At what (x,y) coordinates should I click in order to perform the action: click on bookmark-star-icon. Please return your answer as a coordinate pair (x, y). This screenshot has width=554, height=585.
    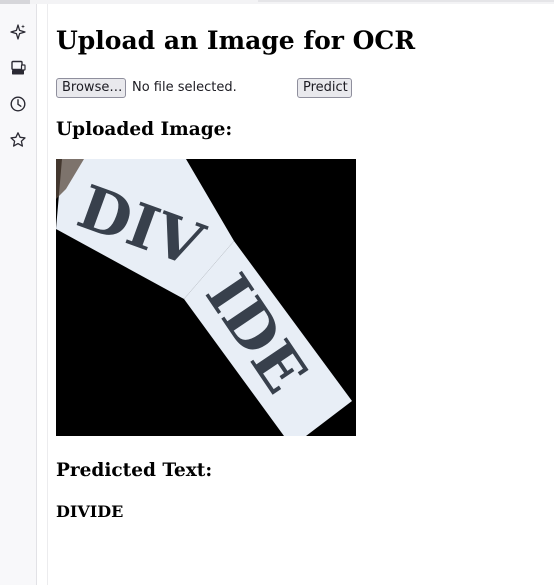
    Looking at the image, I should click on (18, 140).